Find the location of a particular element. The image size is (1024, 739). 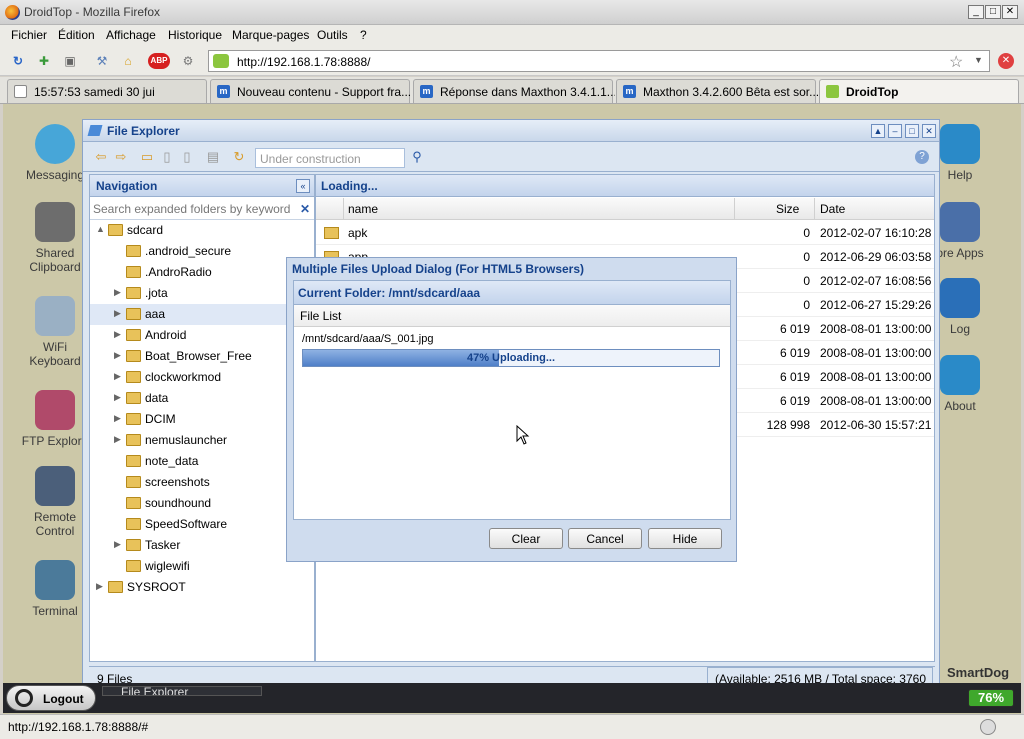

addon-icon: ✚ is located at coordinates (44, 61).